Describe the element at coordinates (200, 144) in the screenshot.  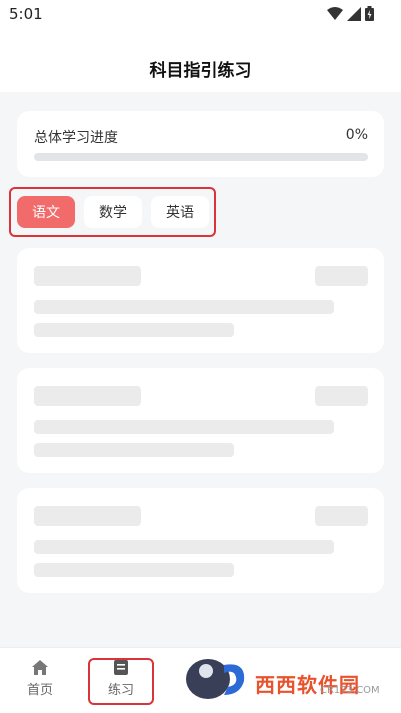
I see `progress-card: 总体学习进度 0%` at that location.